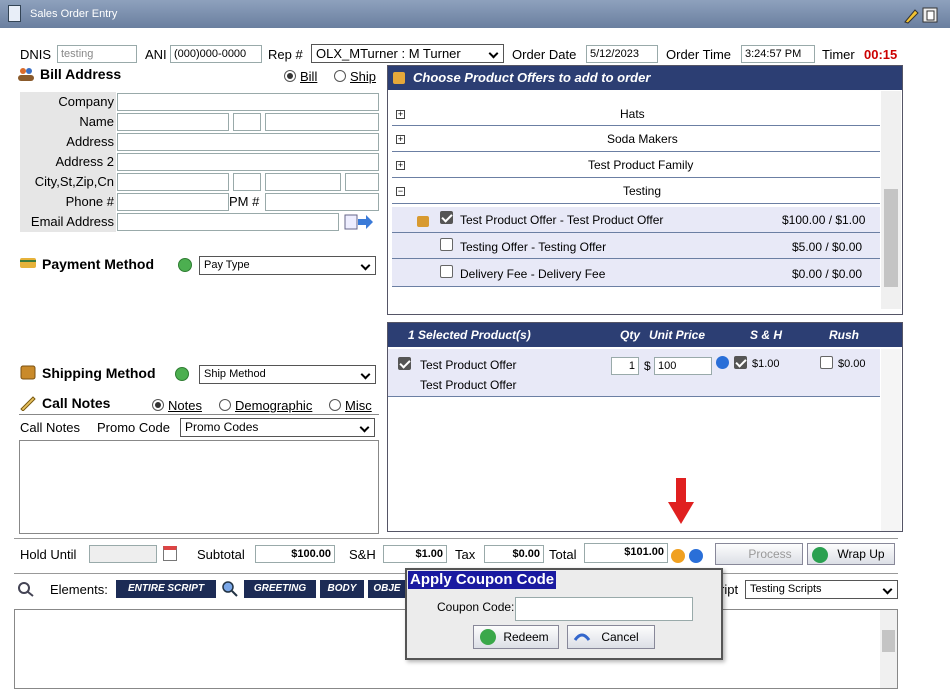 The height and width of the screenshot is (694, 950). I want to click on redeem-button: Redeem, so click(516, 637).